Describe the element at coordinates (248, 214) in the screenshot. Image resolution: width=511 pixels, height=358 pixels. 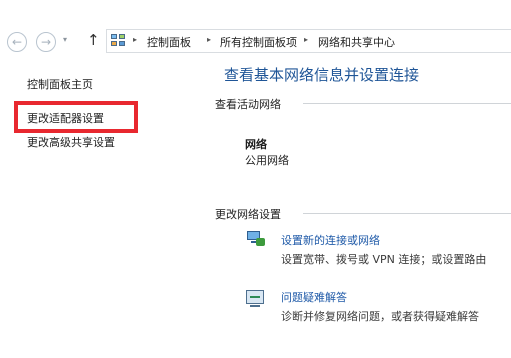
I see `change-settings-heading: 更改网络设置` at that location.